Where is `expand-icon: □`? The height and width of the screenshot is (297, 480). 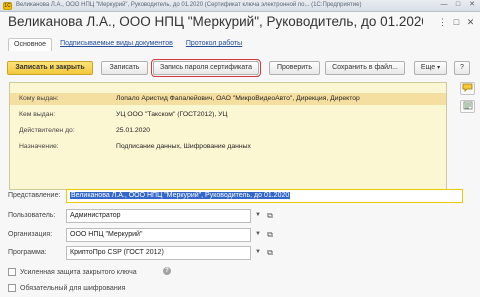
expand-icon: □ is located at coordinates (456, 22).